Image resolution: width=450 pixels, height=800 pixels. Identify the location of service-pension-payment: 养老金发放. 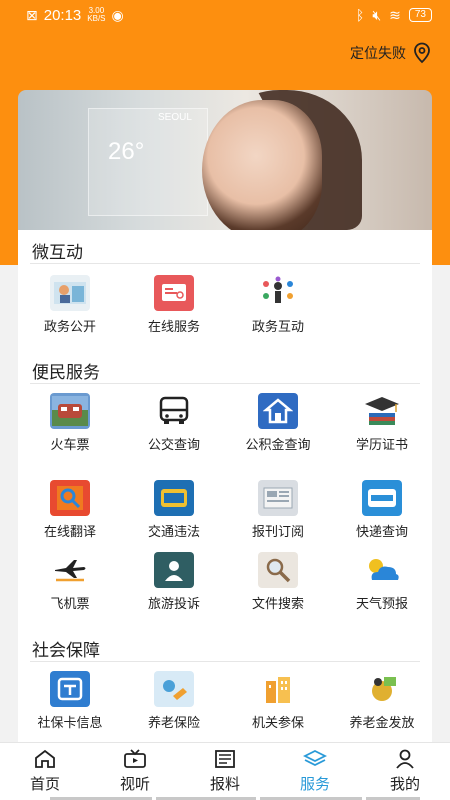
(381, 701).